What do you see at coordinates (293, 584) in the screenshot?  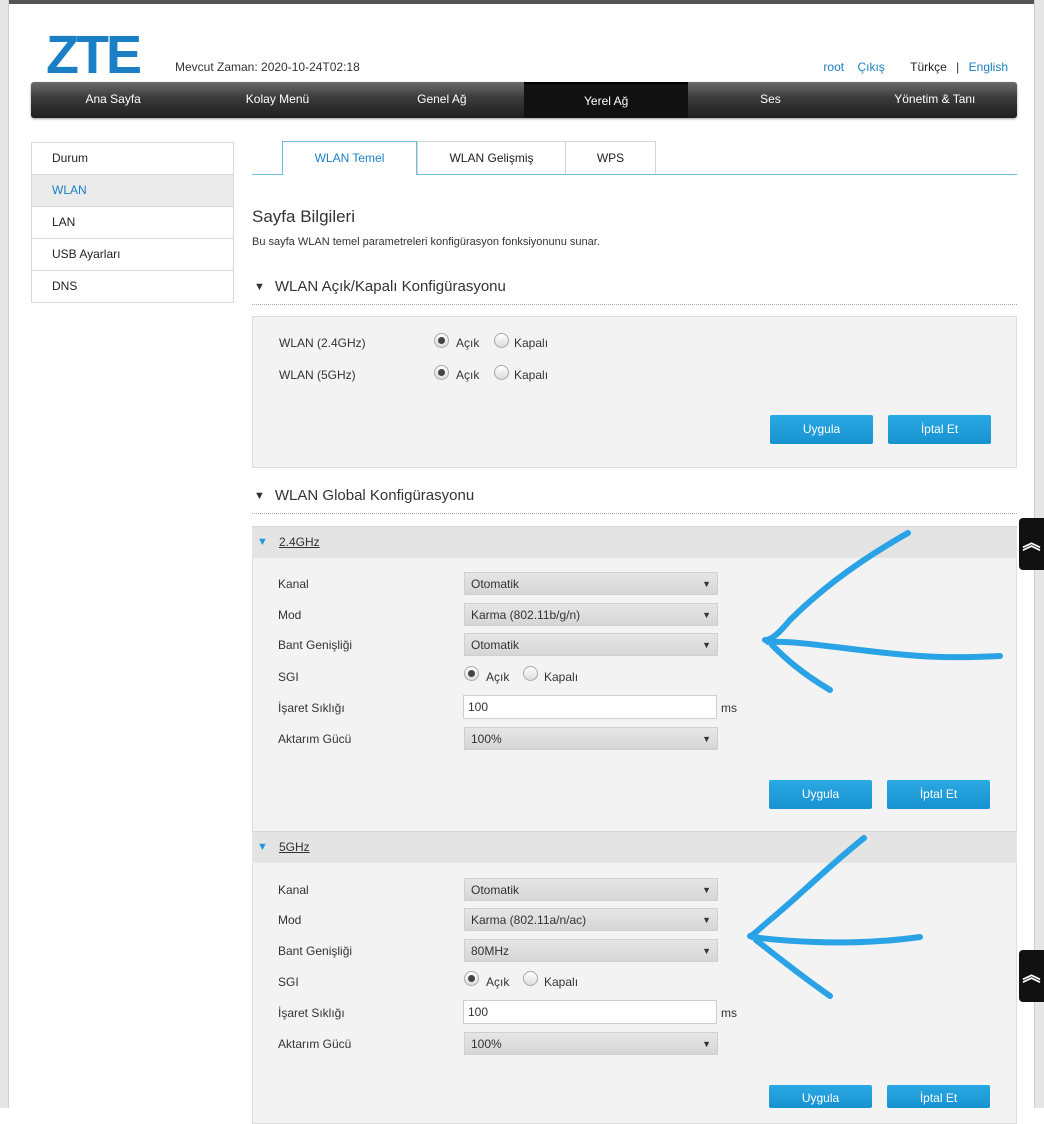 I see `band24-channel-label: Kanal` at bounding box center [293, 584].